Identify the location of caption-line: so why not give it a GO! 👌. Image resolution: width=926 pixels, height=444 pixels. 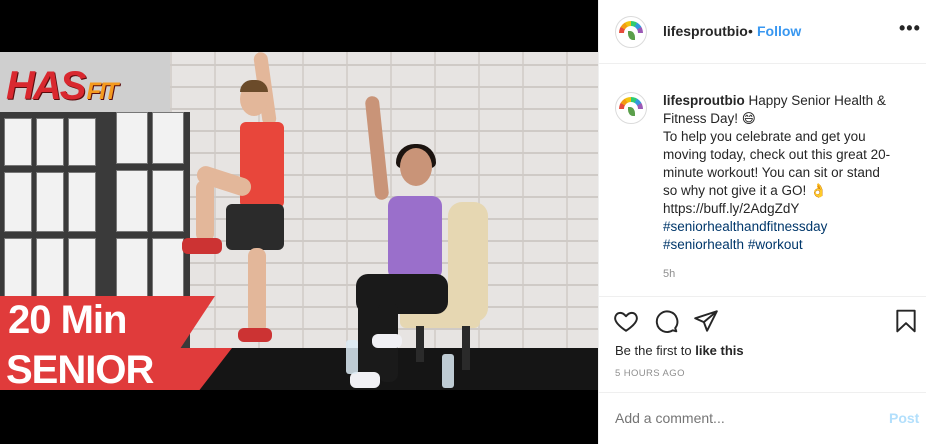
(745, 190).